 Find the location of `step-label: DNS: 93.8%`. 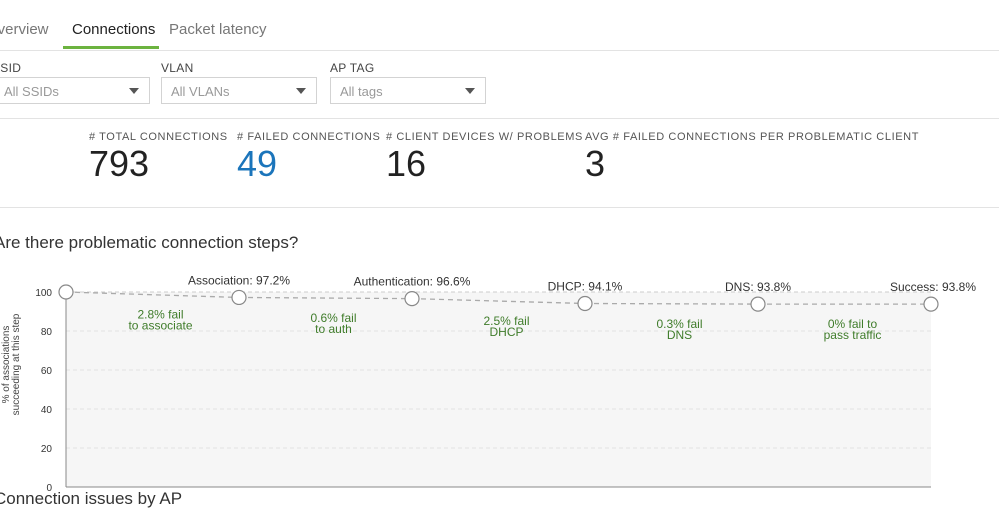

step-label: DNS: 93.8% is located at coordinates (758, 287).